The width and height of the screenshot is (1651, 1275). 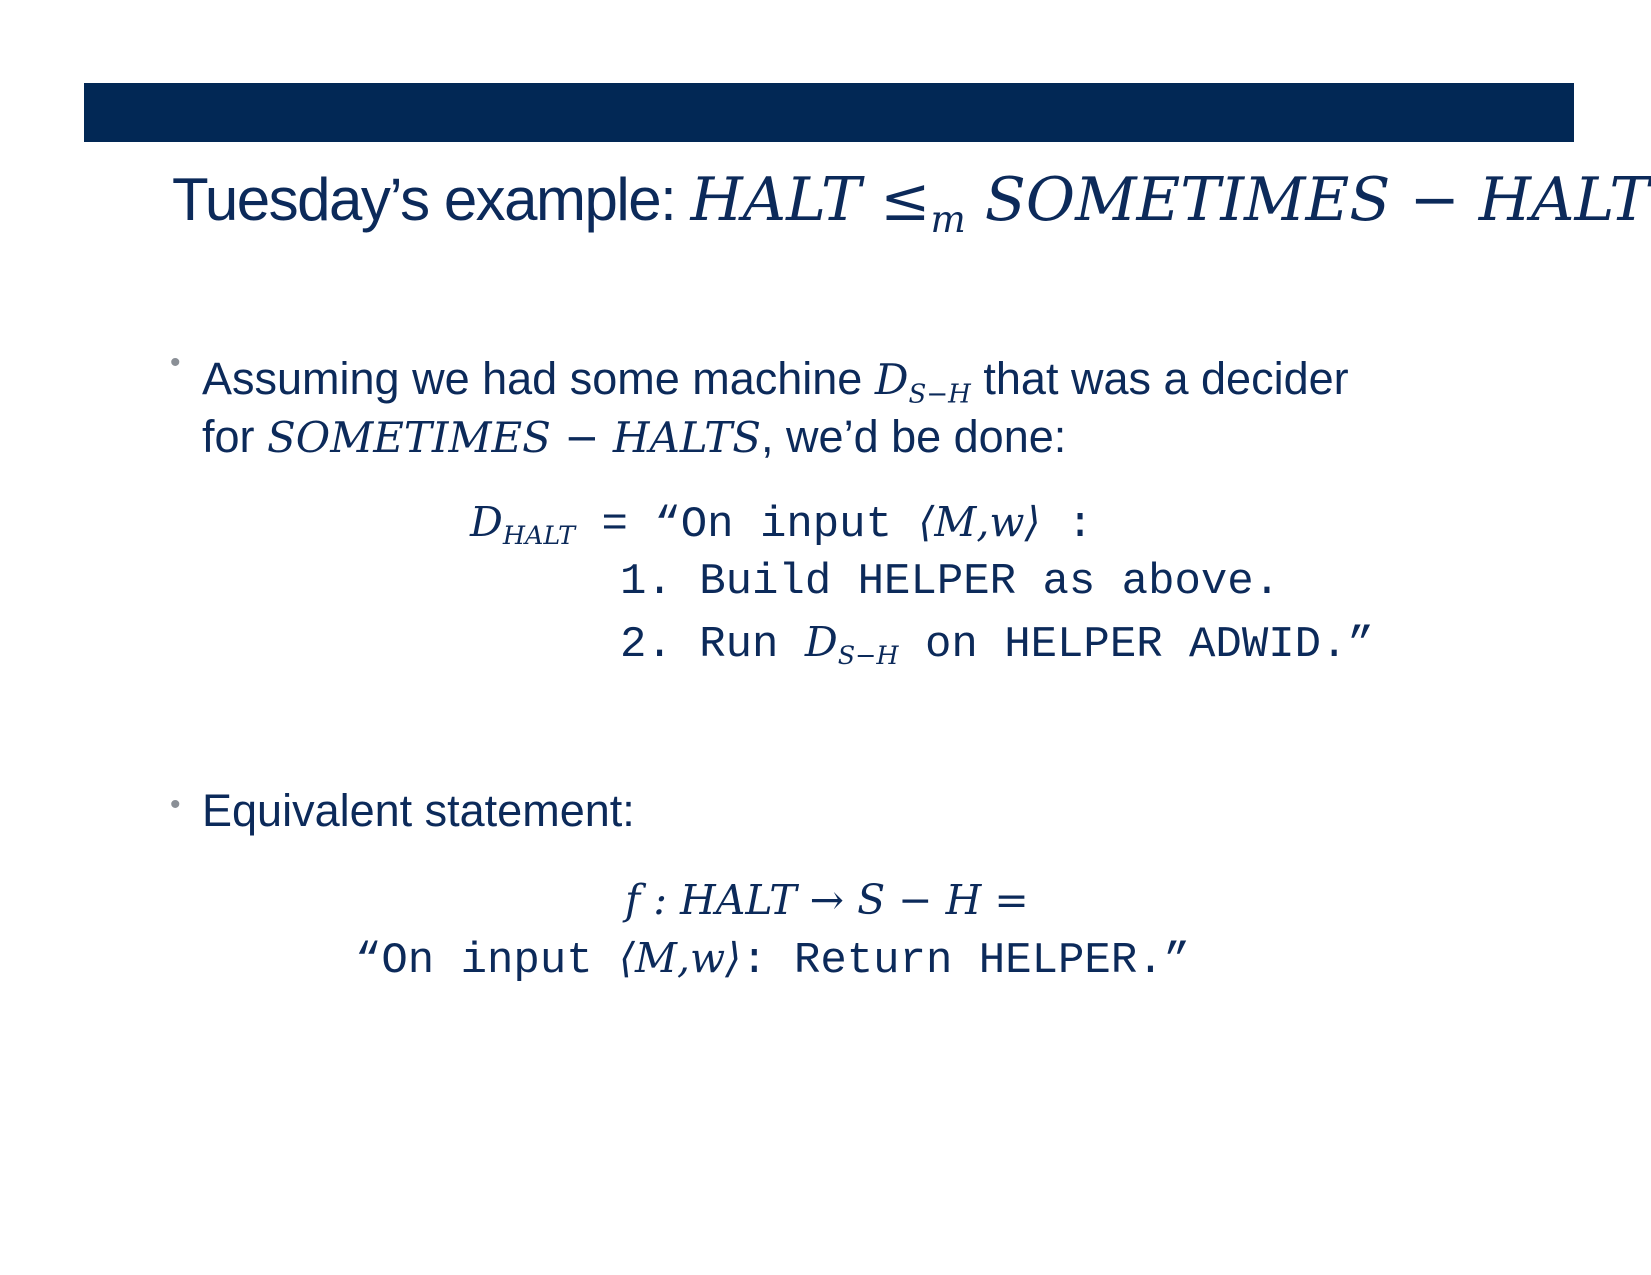 I want to click on decider-step-1: 1. Build HELPER as above., so click(x=950, y=582).